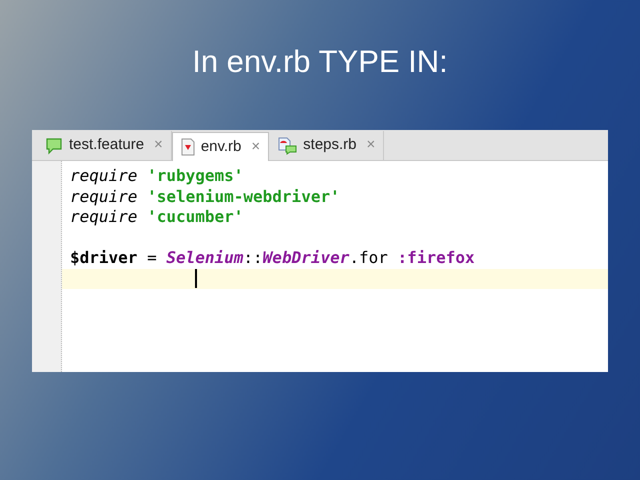 This screenshot has height=480, width=640. I want to click on document-icon, so click(187, 147).